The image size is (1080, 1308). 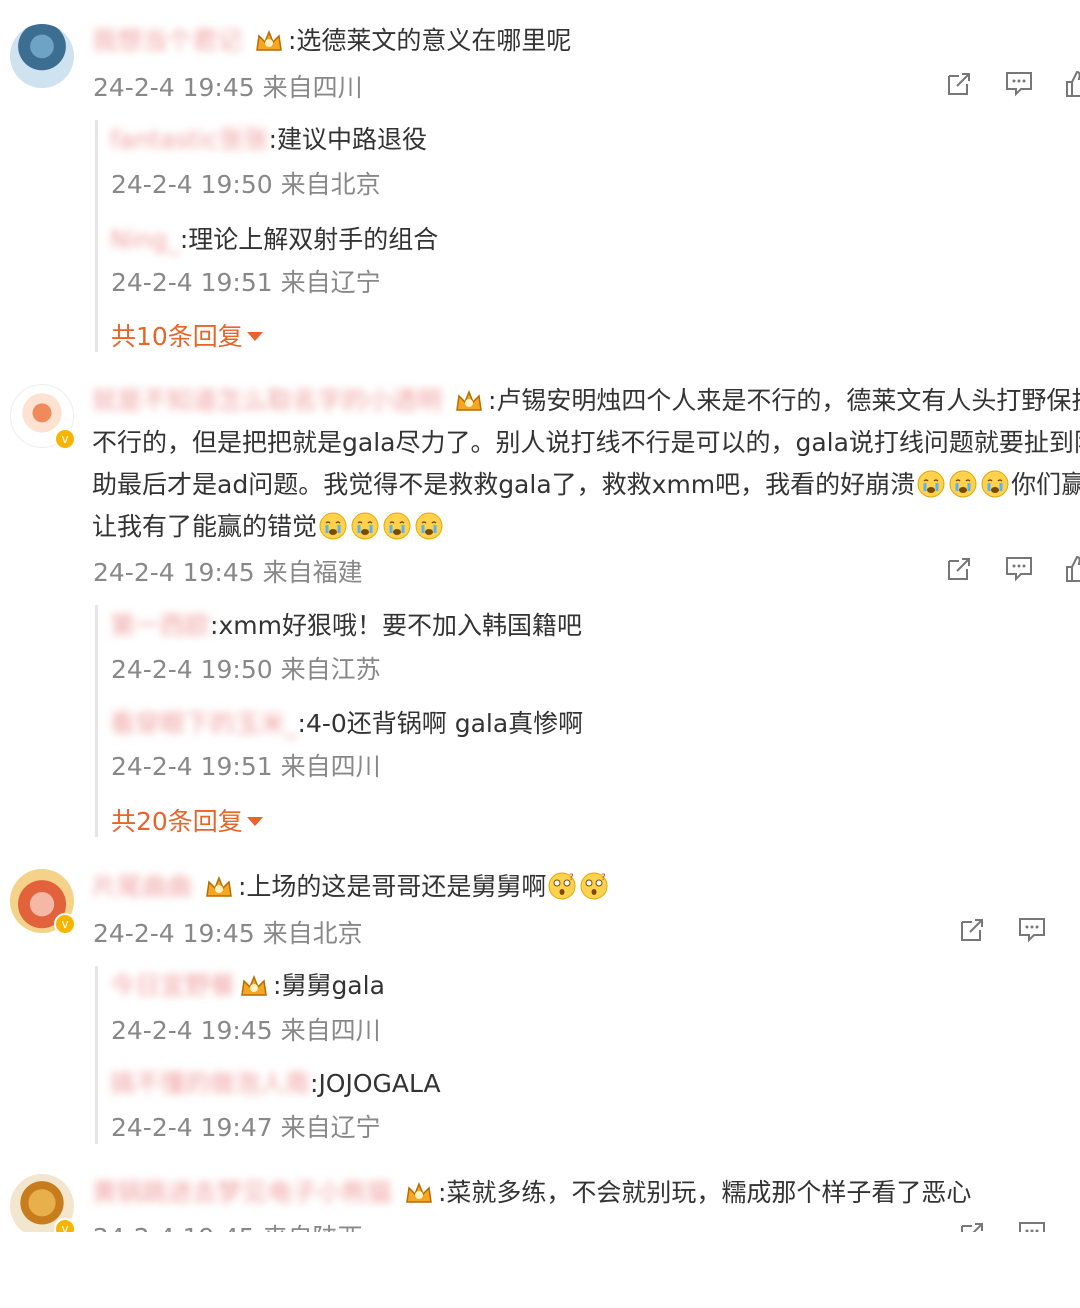 I want to click on comment-text-line: 助最后才是ad问题。我觉得不是救救gala了，救救xmm吧，我看的好崩溃, so click(x=504, y=484).